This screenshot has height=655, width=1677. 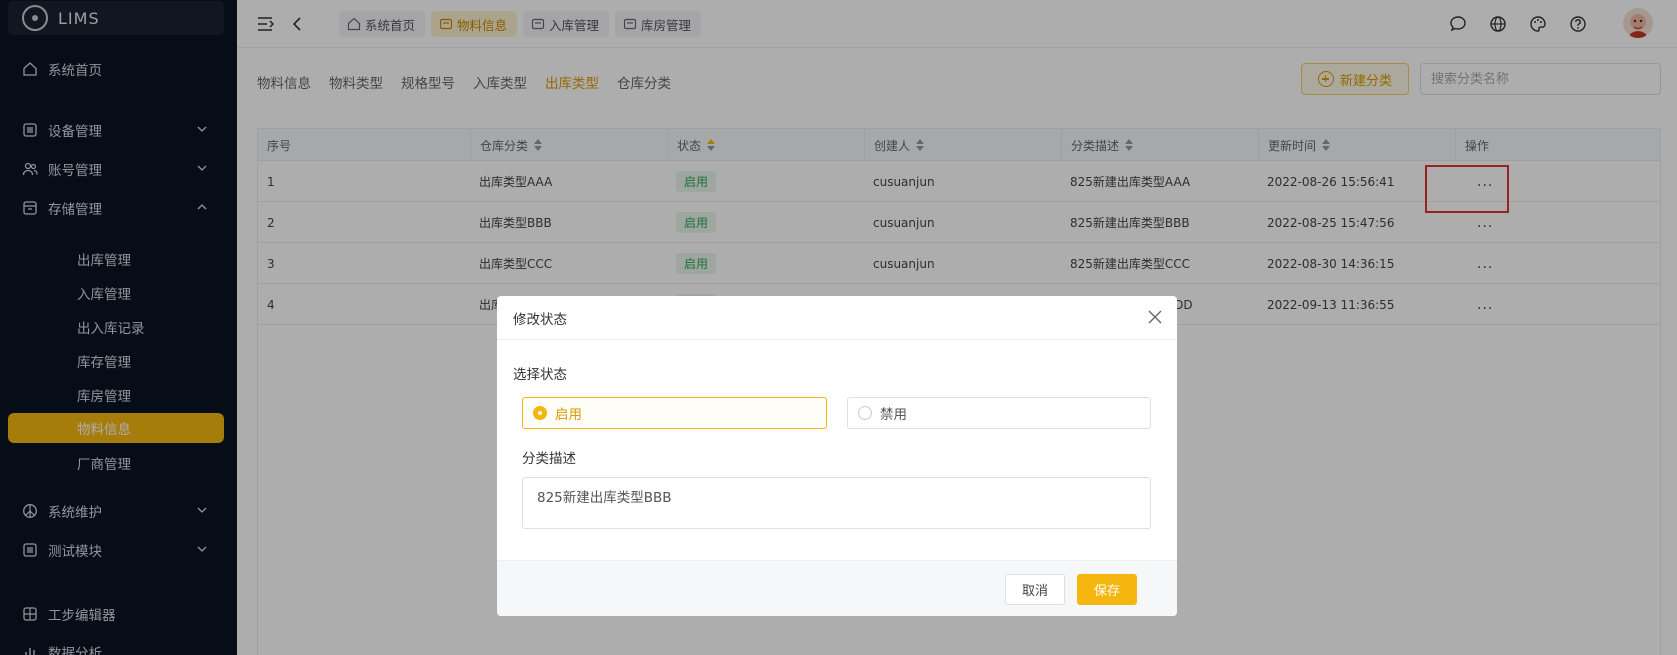 What do you see at coordinates (1107, 589) in the screenshot?
I see `save-button: 保存` at bounding box center [1107, 589].